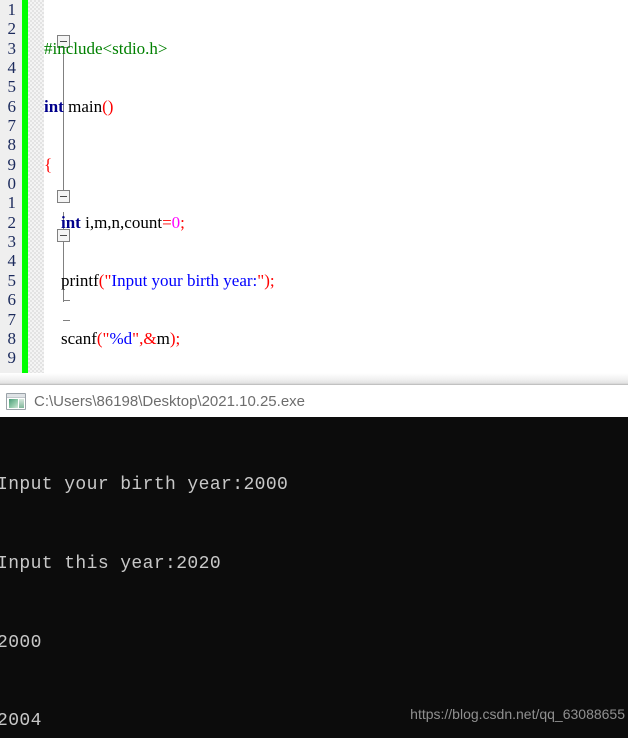  Describe the element at coordinates (106, 48) in the screenshot. I see `code-line: #include<stdio.h>` at that location.